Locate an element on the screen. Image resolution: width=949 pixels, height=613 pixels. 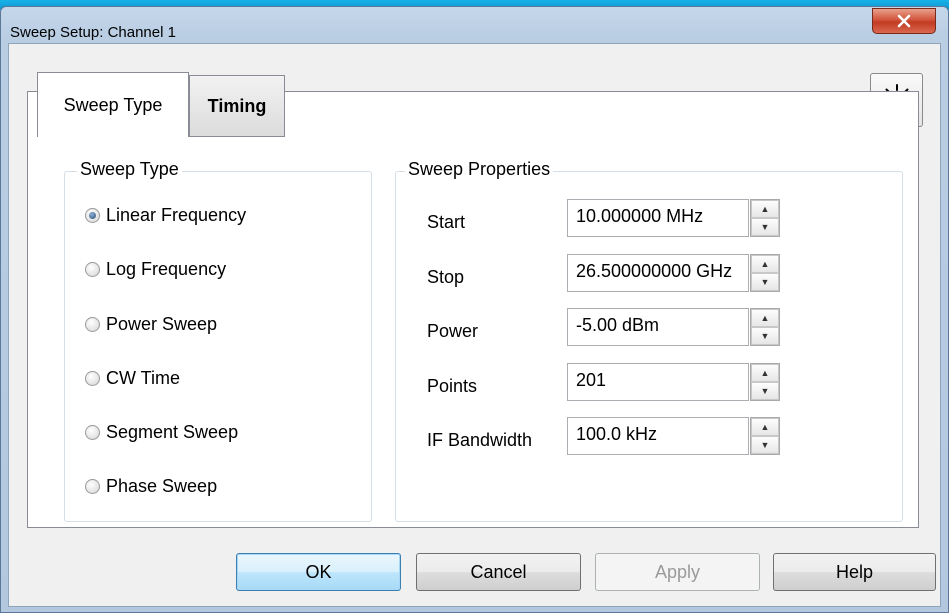
if-bandwidth-spinner: ▲ ▼ is located at coordinates (765, 436).